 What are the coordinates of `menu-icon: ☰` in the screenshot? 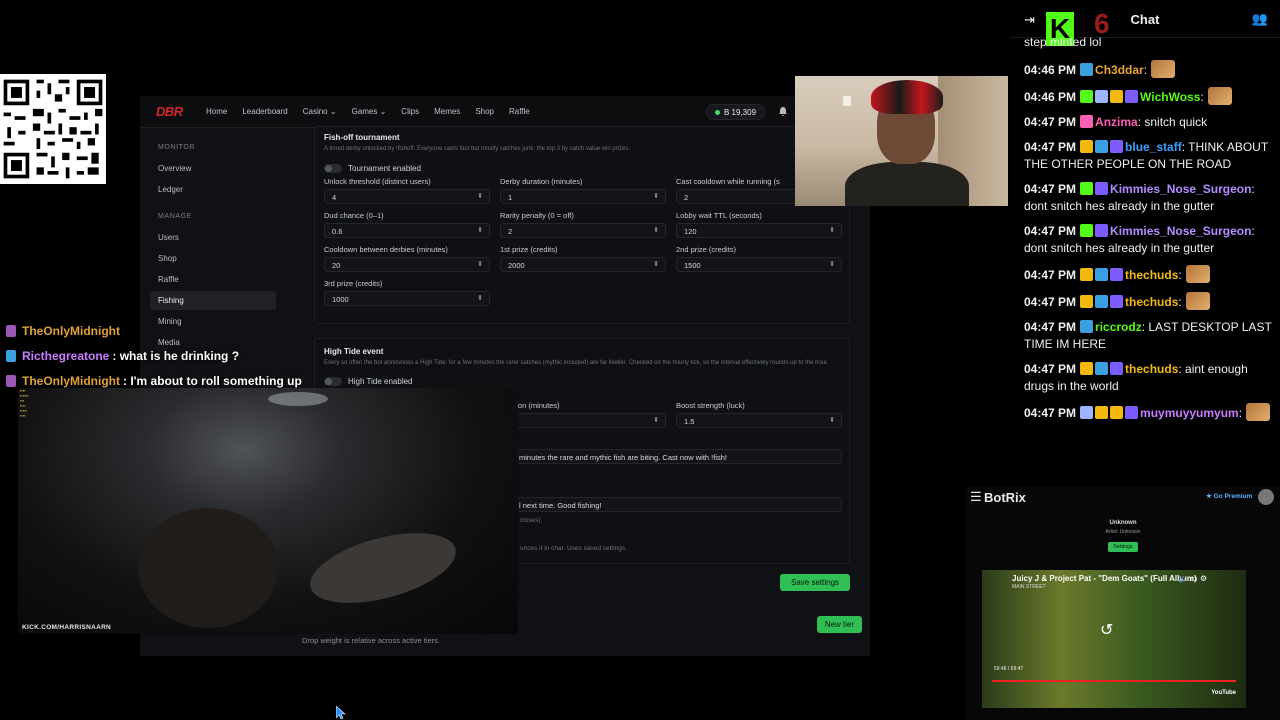 It's located at (976, 497).